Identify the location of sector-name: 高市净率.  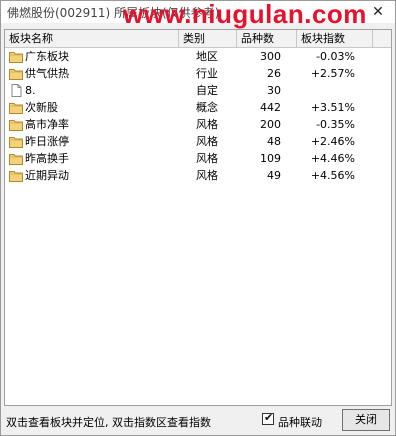
(47, 124).